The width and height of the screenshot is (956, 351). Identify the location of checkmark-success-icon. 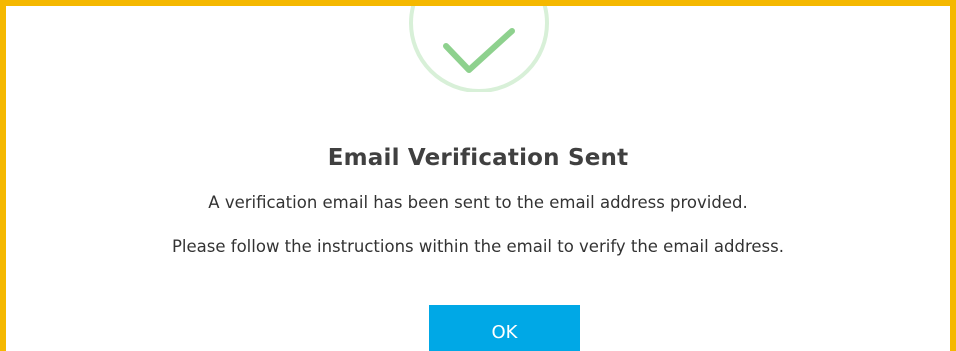
(479, 49).